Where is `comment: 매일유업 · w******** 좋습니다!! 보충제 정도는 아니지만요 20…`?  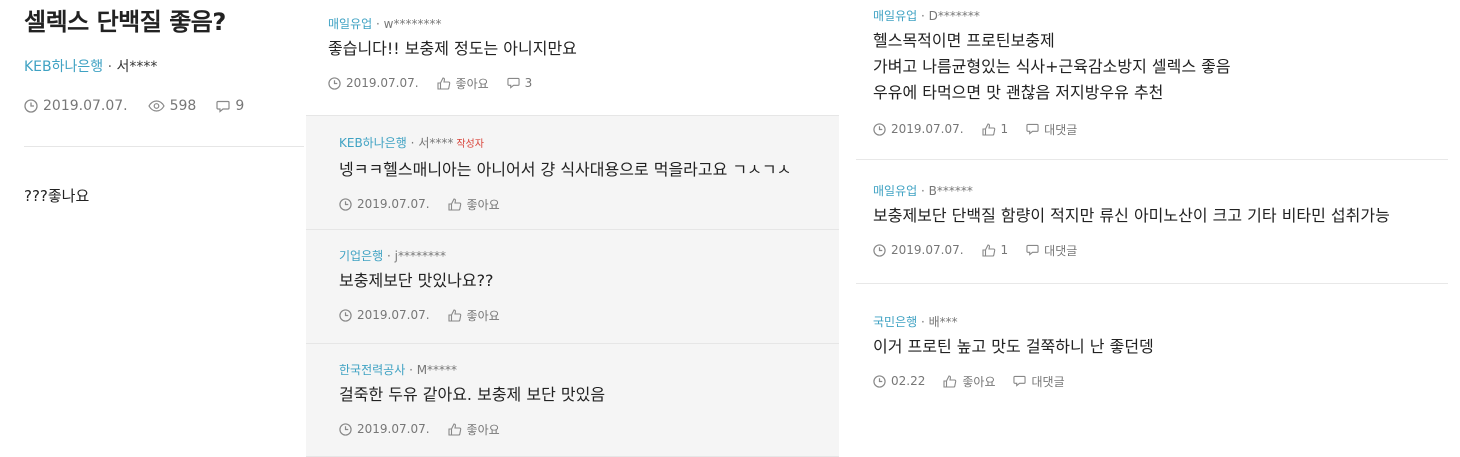
comment: 매일유업 · w******** 좋습니다!! 보충제 정도는 아니지만요 20… is located at coordinates (572, 57).